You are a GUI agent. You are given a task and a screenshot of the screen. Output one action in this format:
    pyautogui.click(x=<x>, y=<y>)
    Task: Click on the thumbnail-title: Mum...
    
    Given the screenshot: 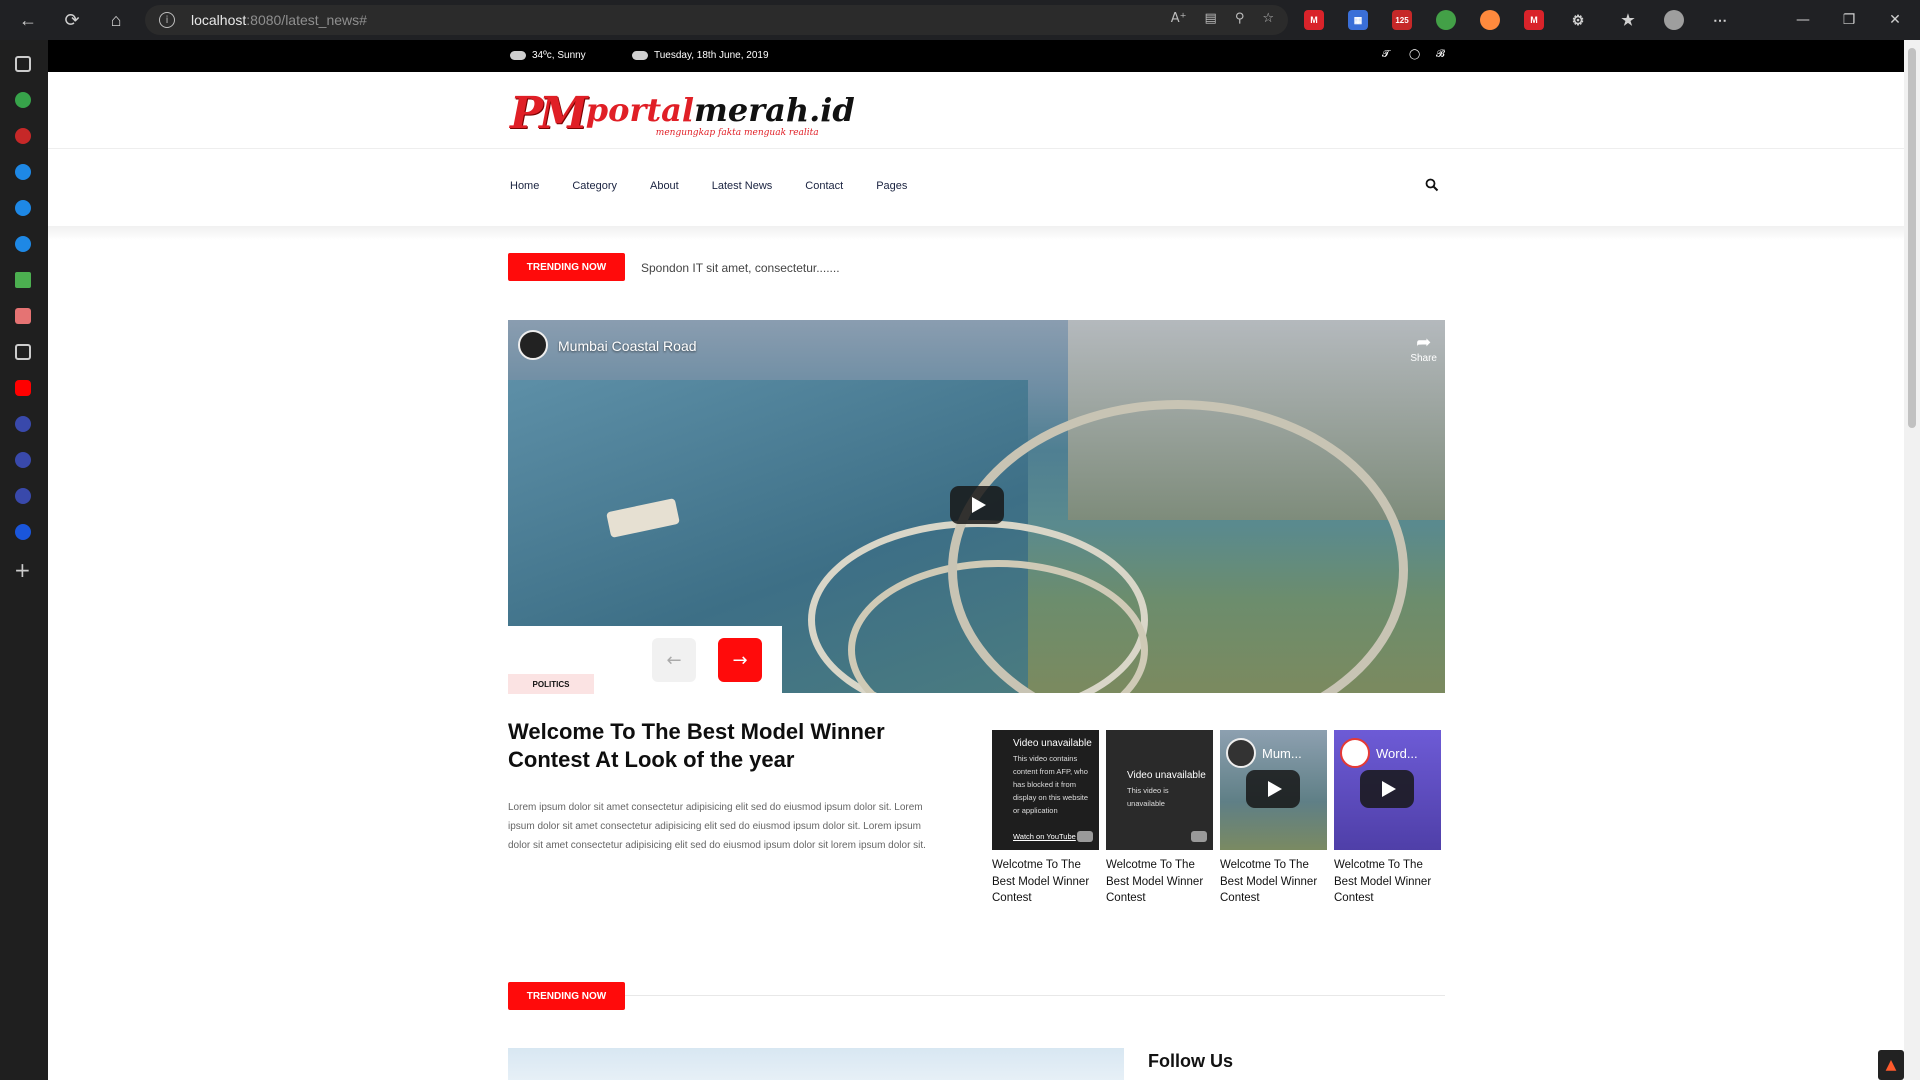 What is the action you would take?
    pyautogui.click(x=1282, y=753)
    